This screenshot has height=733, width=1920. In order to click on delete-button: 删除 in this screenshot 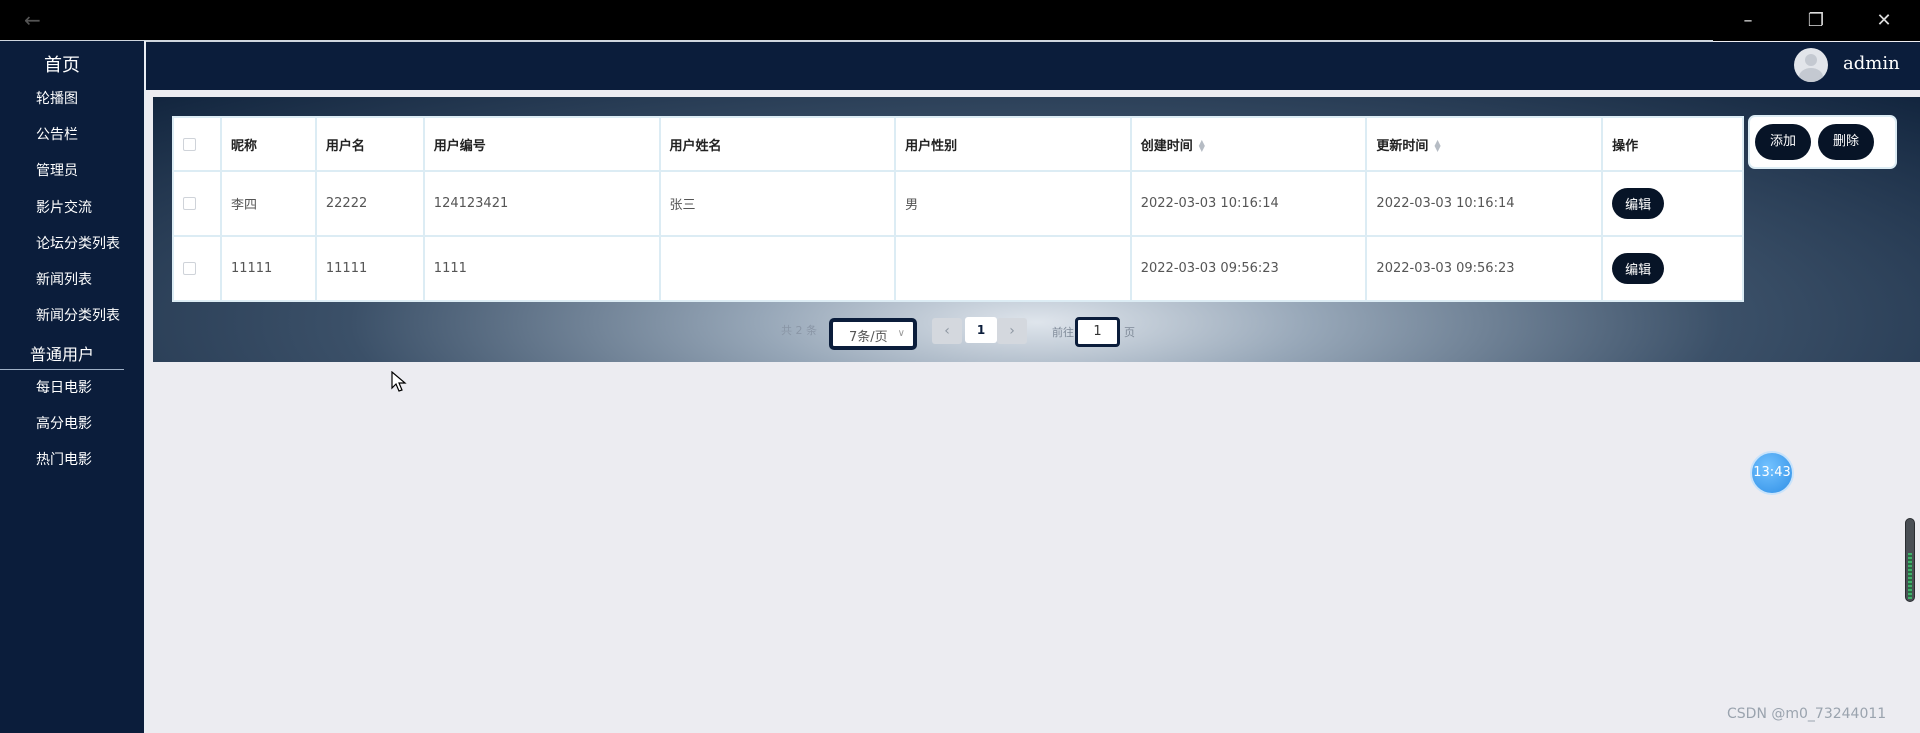, I will do `click(1846, 142)`.